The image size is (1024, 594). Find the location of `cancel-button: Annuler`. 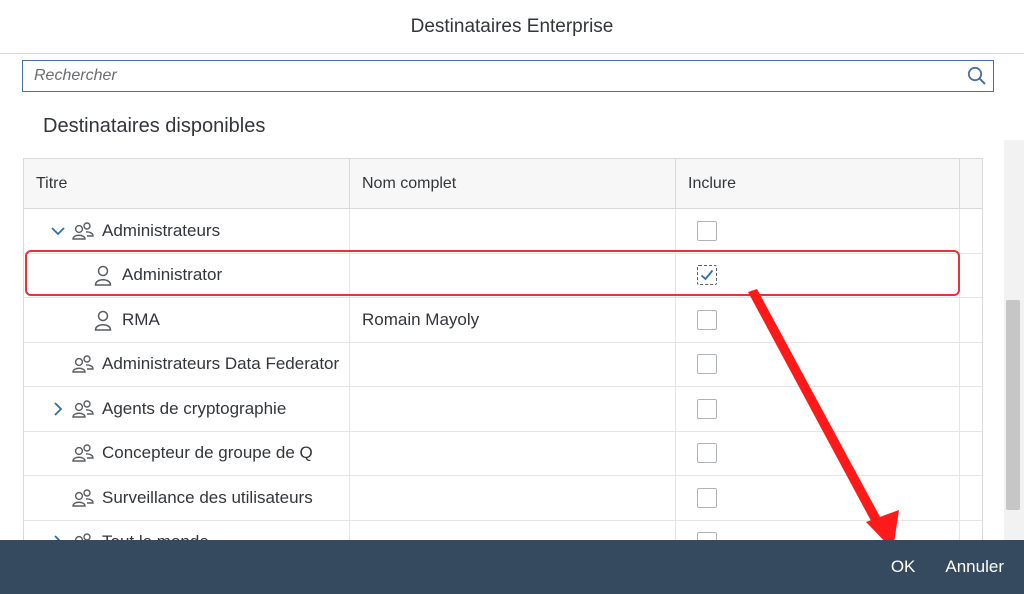

cancel-button: Annuler is located at coordinates (974, 567).